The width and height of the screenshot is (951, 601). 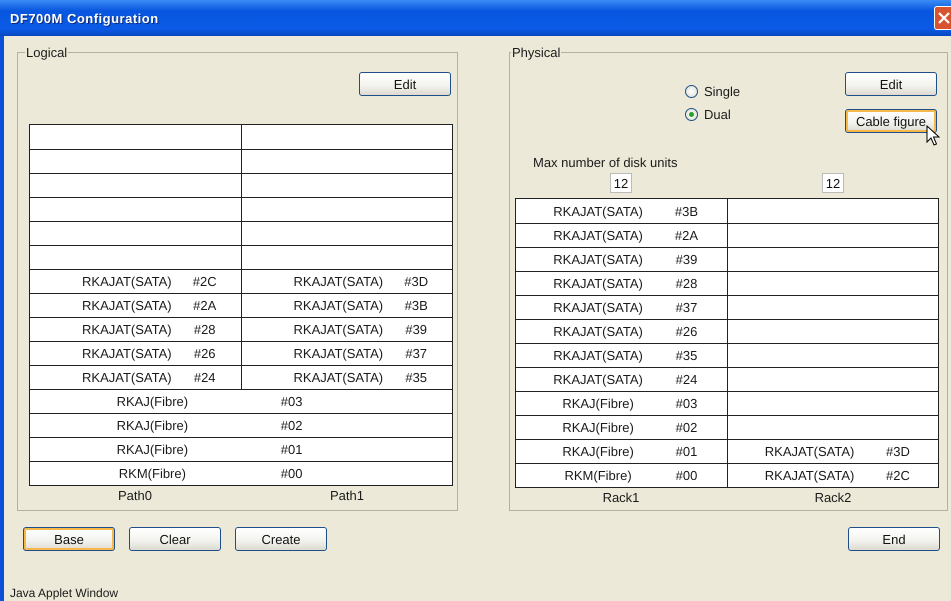 I want to click on window-title: DF700M Configuration, so click(x=84, y=18).